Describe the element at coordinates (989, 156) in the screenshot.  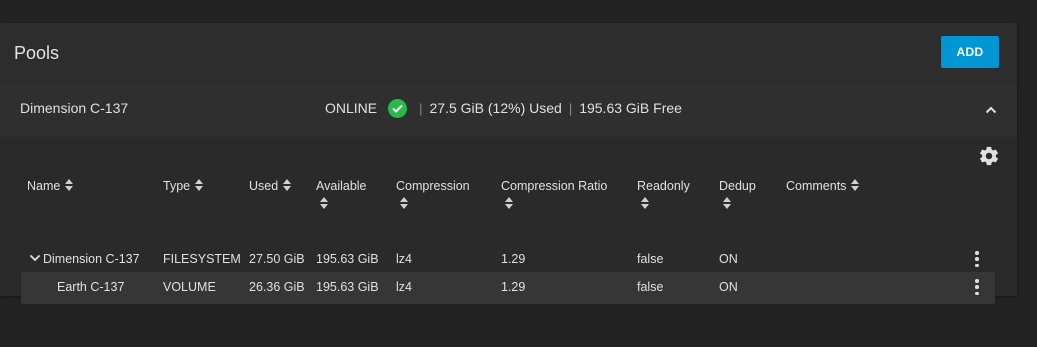
I see `gear-icon` at that location.